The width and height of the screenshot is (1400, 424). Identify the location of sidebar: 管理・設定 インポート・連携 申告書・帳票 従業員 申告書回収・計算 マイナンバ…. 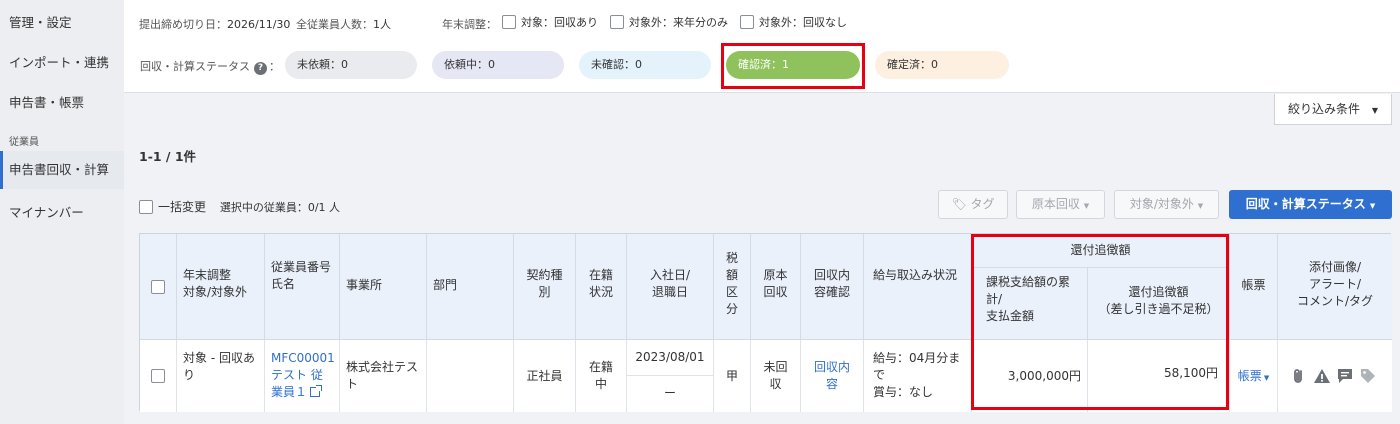
(62, 212).